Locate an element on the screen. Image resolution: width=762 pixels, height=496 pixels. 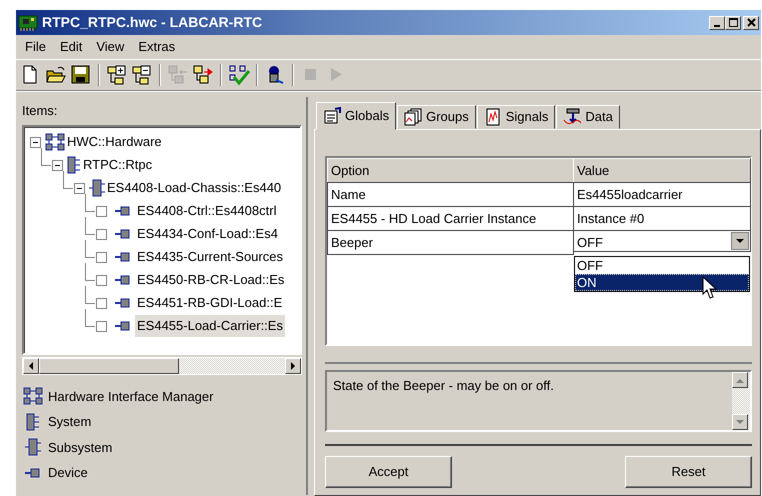
horizontal-scrollbar is located at coordinates (162, 365).